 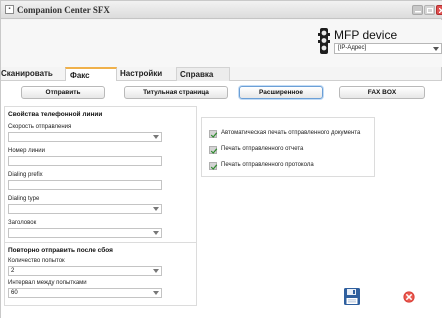 I want to click on device-title: MFP device, so click(x=366, y=35).